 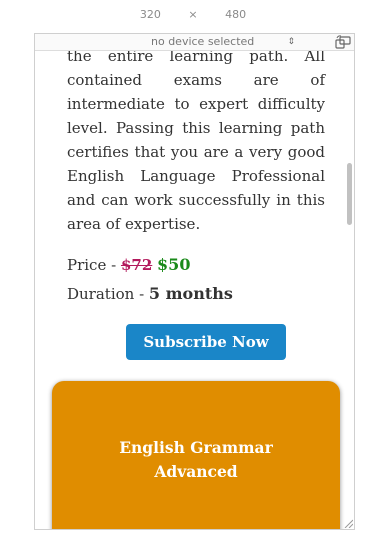 I want to click on course-card-title-line2: Advanced, so click(x=196, y=471).